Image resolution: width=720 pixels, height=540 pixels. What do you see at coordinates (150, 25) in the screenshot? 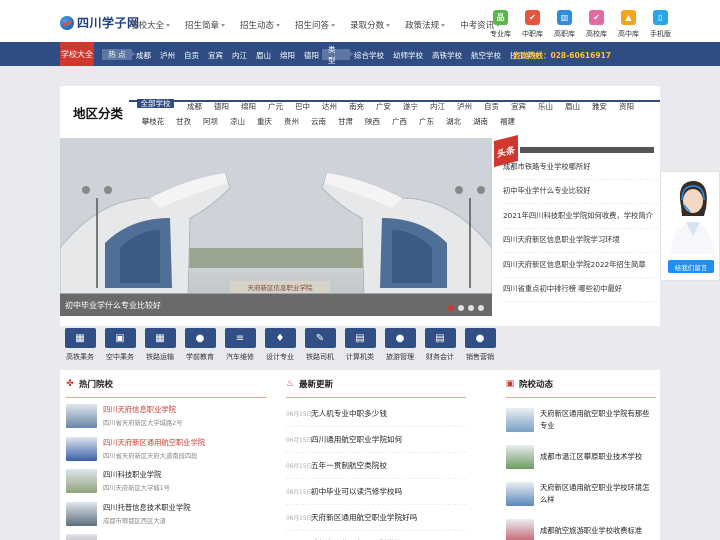
I see `nav-item: 学校大全` at bounding box center [150, 25].